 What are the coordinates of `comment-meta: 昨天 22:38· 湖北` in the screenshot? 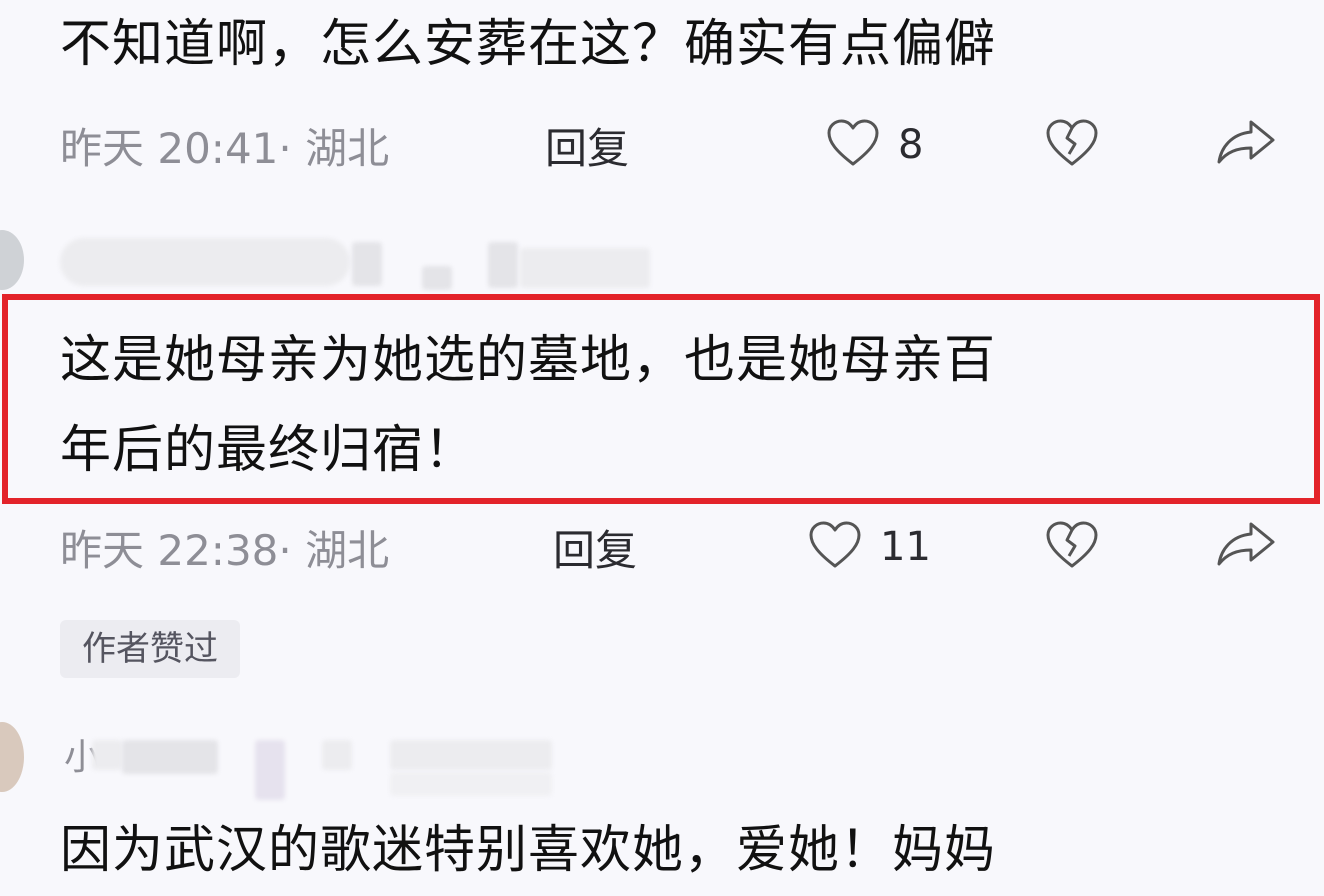 It's located at (225, 550).